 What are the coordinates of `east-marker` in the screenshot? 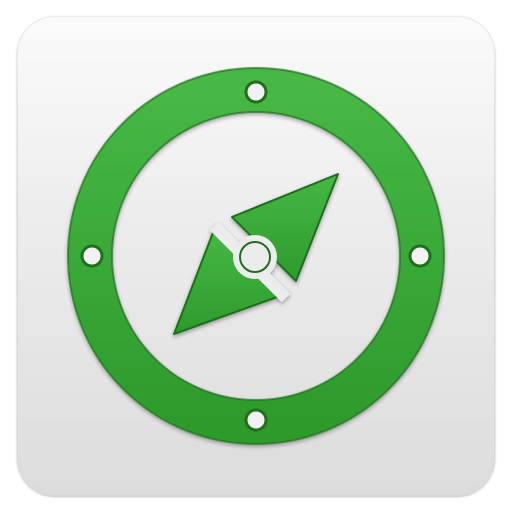 It's located at (420, 256).